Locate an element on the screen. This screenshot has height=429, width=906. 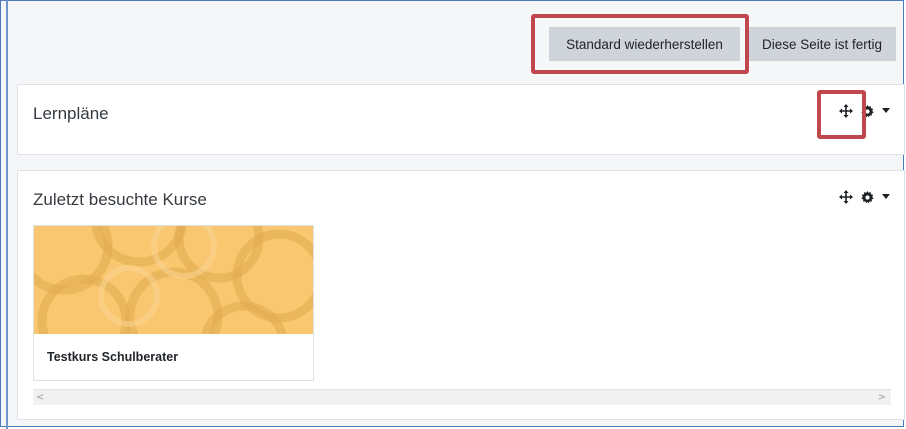
course-card: Testkurs Schulberater is located at coordinates (173, 303).